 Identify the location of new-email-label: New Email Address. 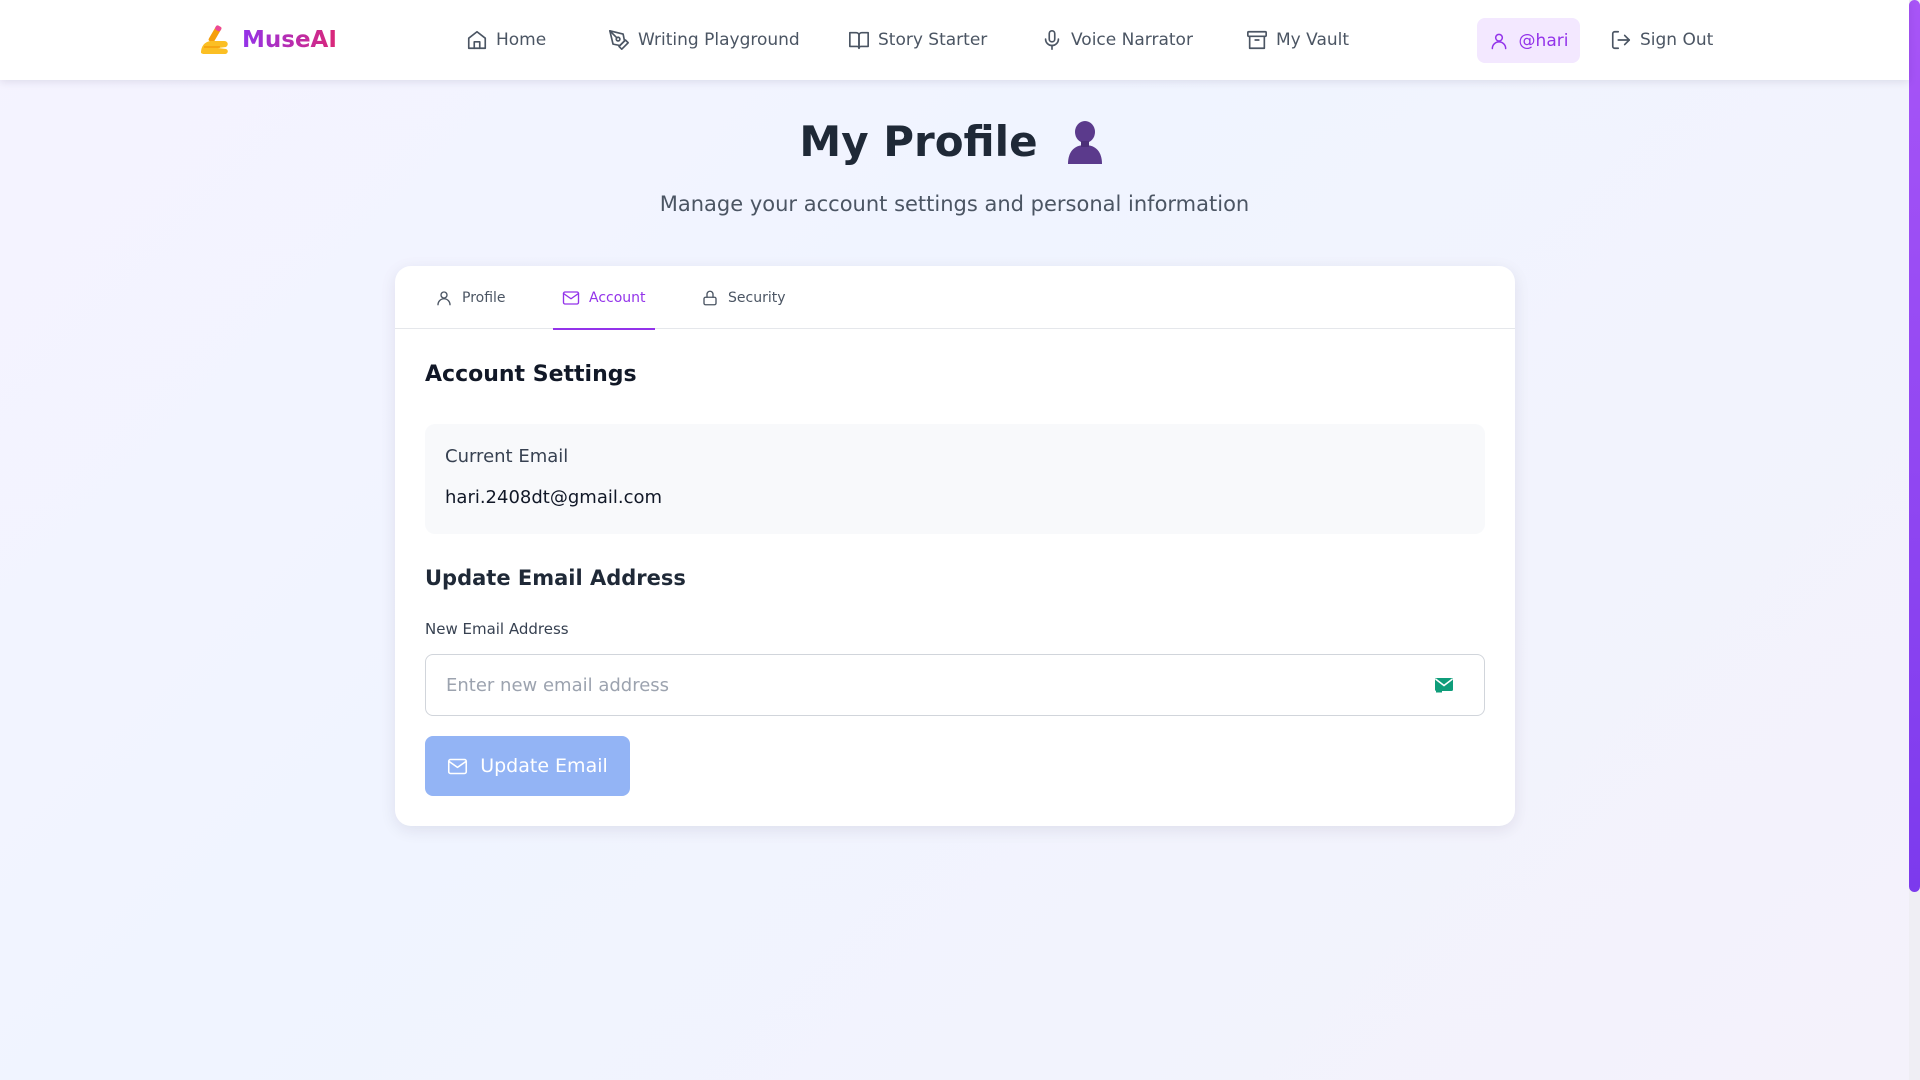
(497, 629).